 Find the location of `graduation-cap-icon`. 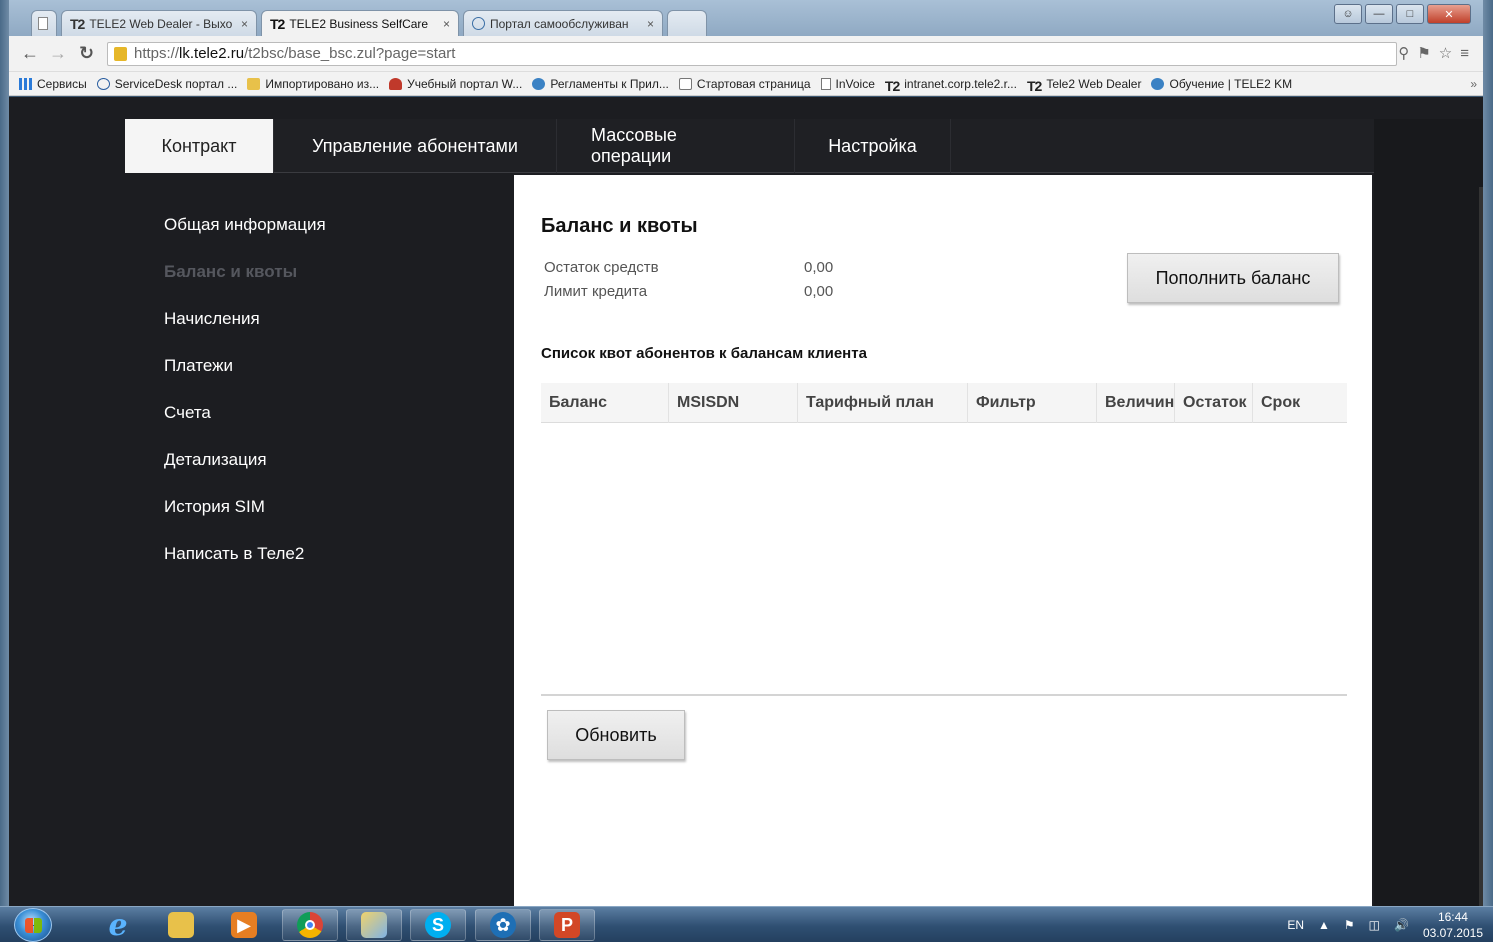

graduation-cap-icon is located at coordinates (396, 83).